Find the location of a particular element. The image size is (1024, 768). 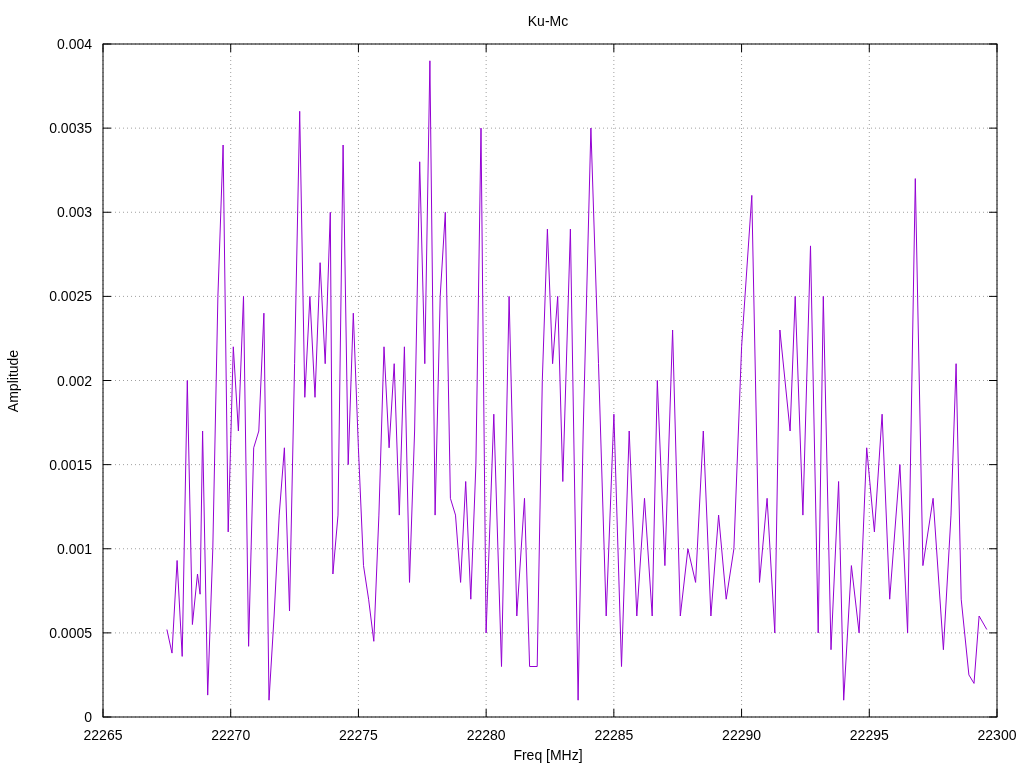

x-tick-label: 22275 is located at coordinates (358, 735).